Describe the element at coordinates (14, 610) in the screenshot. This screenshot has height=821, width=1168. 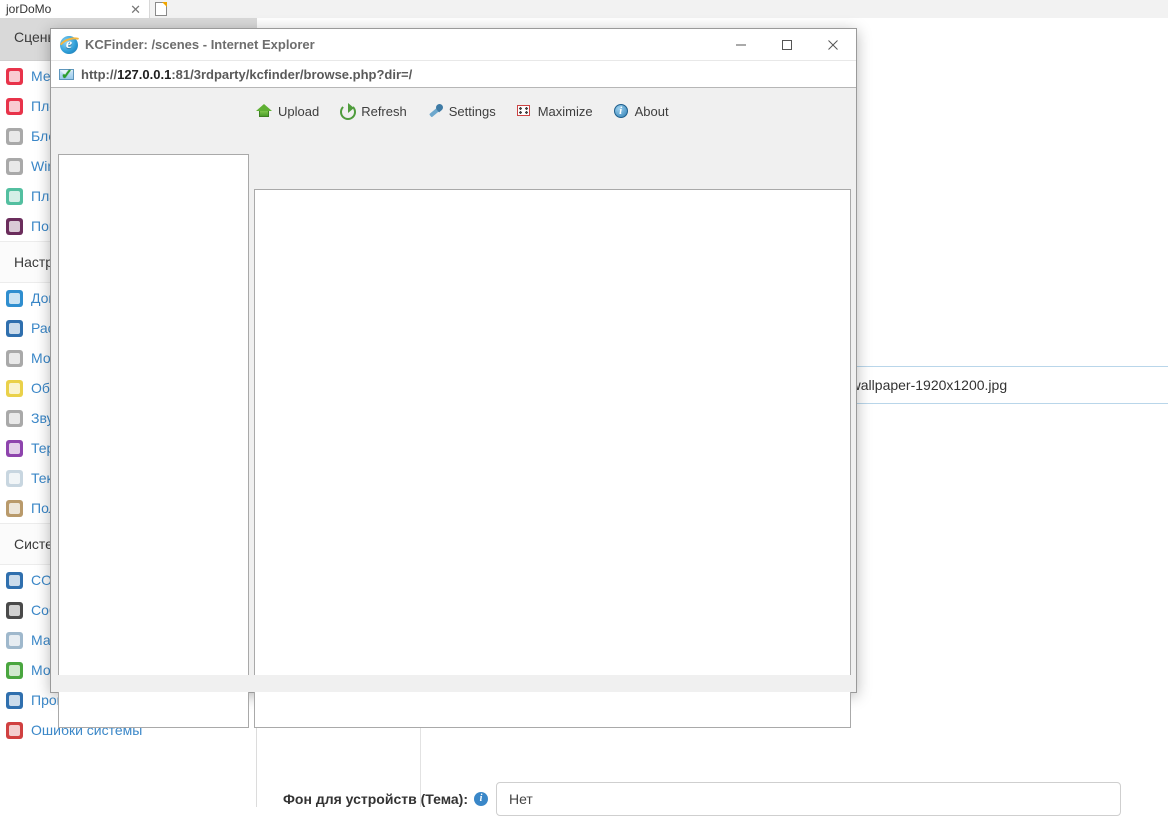
I see `events-icon` at that location.